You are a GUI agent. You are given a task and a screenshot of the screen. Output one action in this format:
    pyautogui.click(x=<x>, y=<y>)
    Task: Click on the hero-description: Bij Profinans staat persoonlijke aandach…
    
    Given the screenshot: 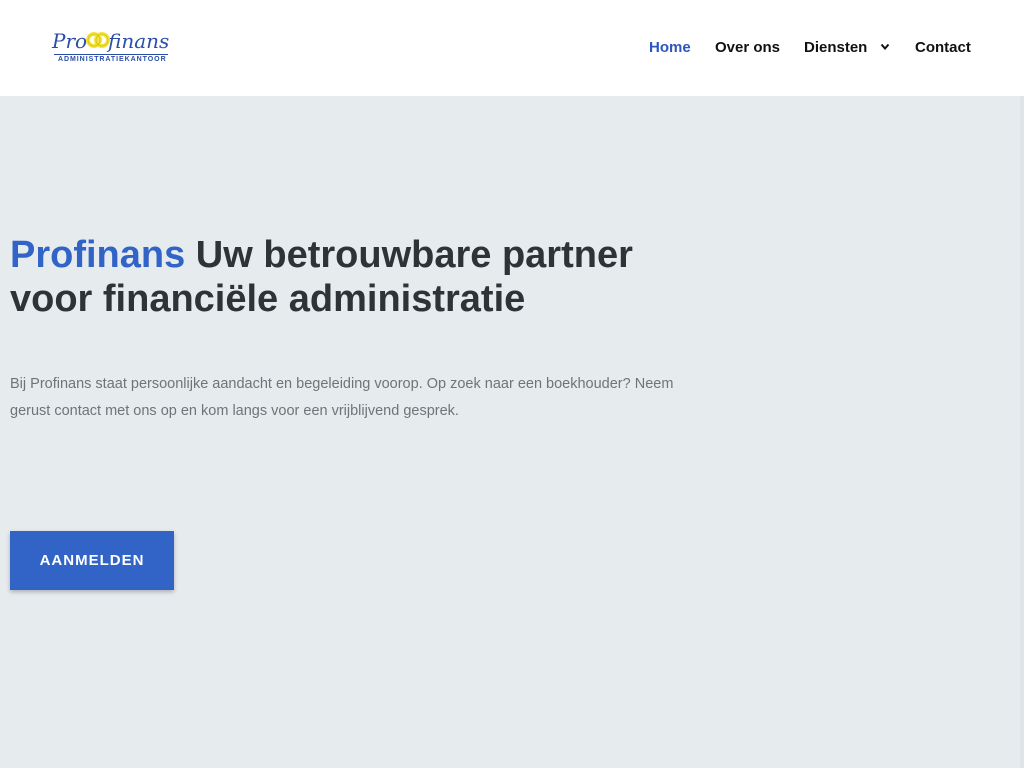 What is the action you would take?
    pyautogui.click(x=342, y=397)
    